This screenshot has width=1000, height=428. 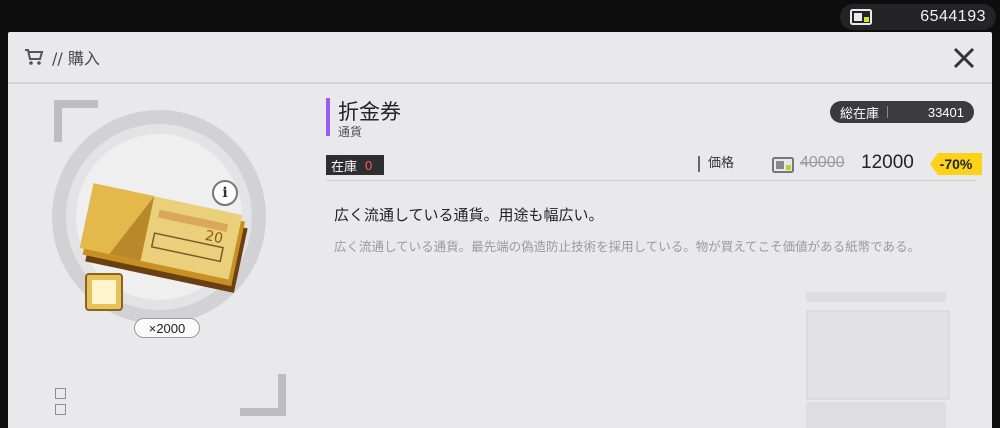 What do you see at coordinates (888, 112) in the screenshot?
I see `divider` at bounding box center [888, 112].